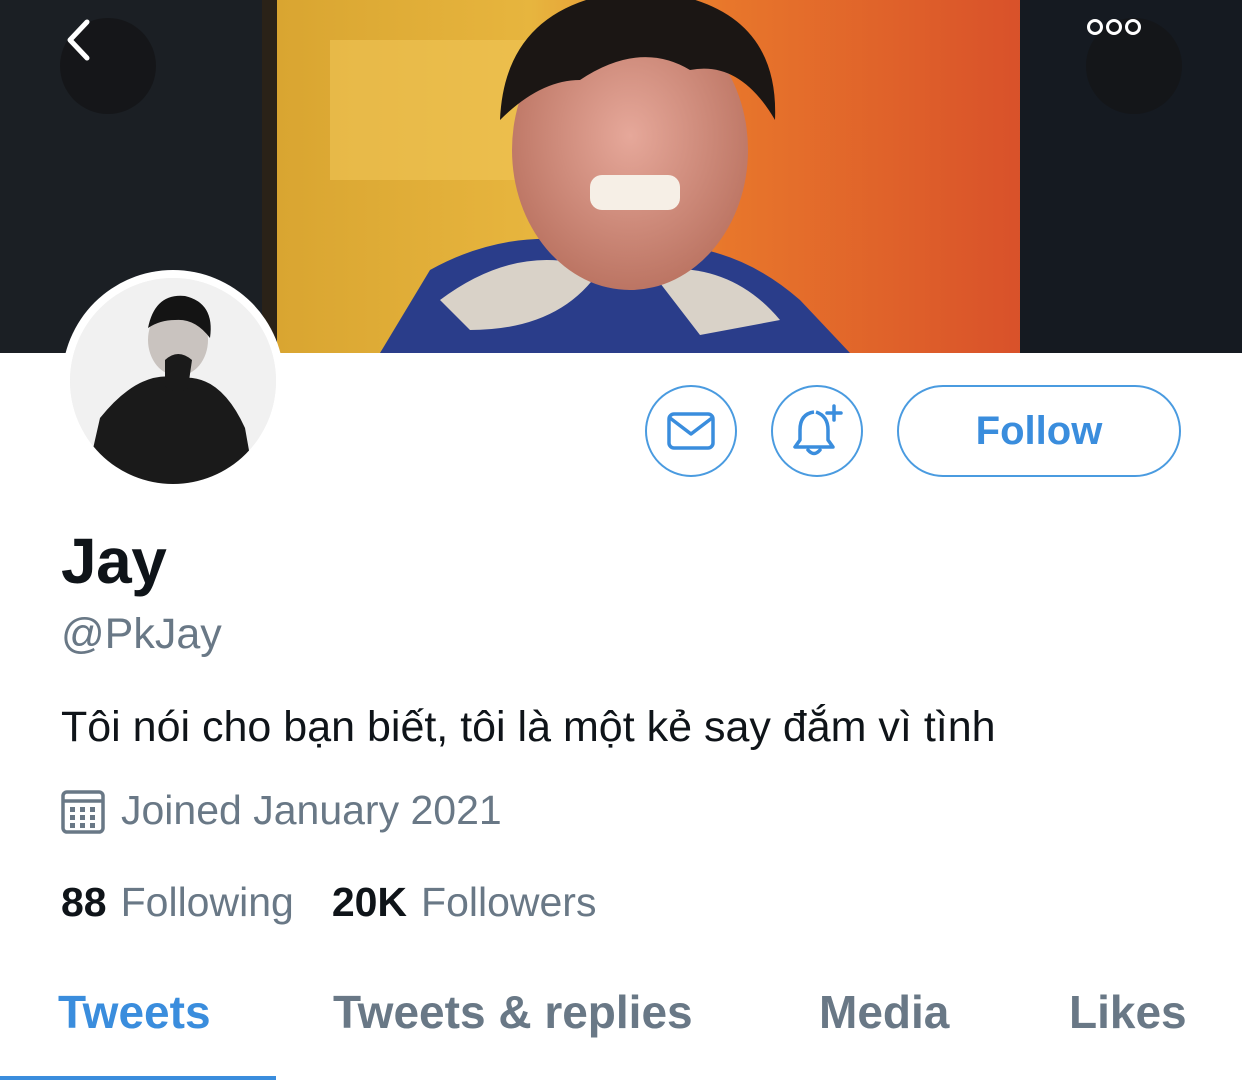 Image resolution: width=1242 pixels, height=1081 pixels. I want to click on avatar-image, so click(173, 381).